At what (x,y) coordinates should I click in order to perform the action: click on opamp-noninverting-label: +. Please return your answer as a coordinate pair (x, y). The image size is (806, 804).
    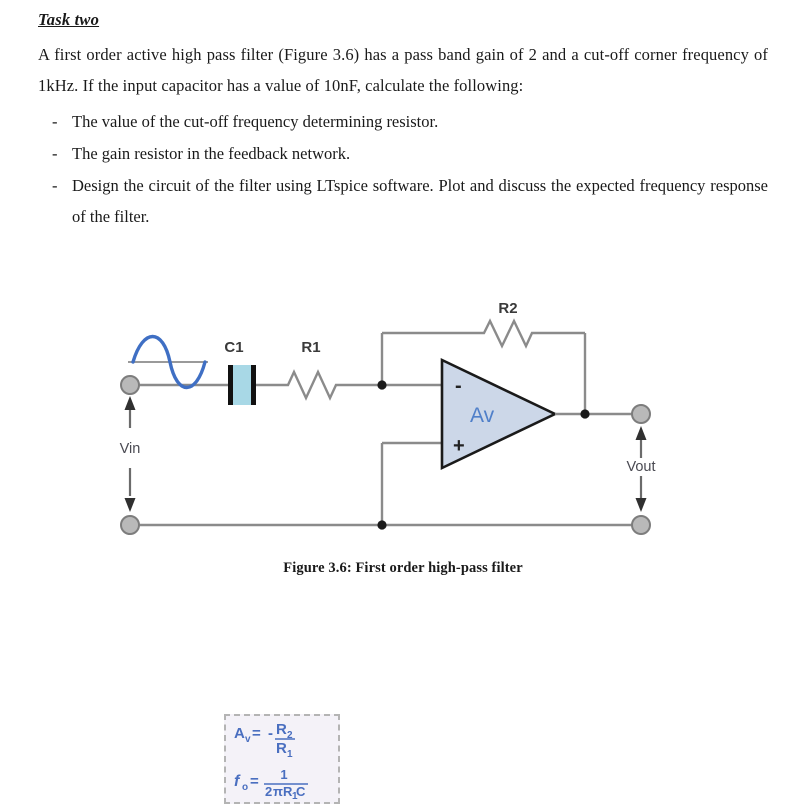
    Looking at the image, I should click on (459, 446).